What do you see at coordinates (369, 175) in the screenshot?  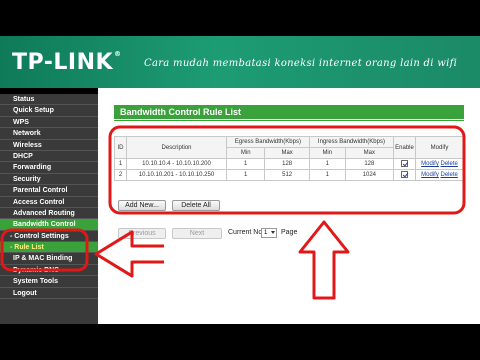 I see `cell-ingress-max: 1024` at bounding box center [369, 175].